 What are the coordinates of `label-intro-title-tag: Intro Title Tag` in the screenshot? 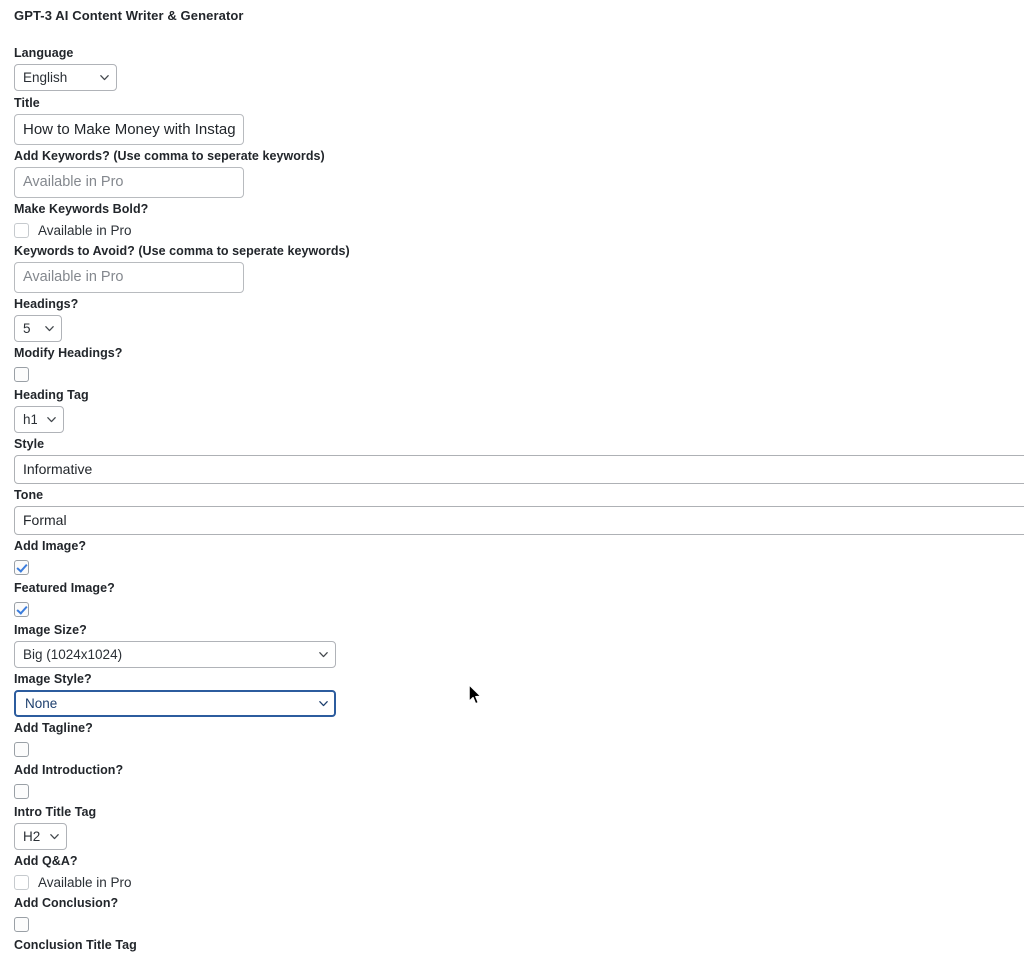 It's located at (55, 812).